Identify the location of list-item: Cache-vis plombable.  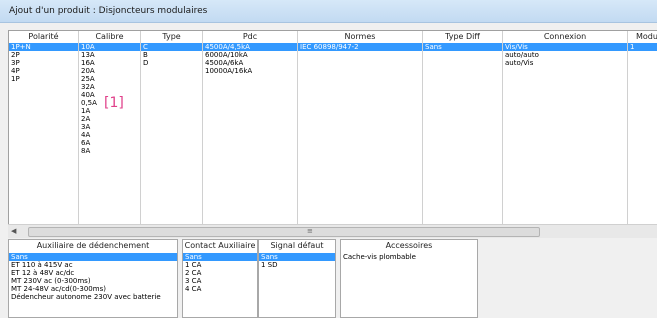
(409, 257).